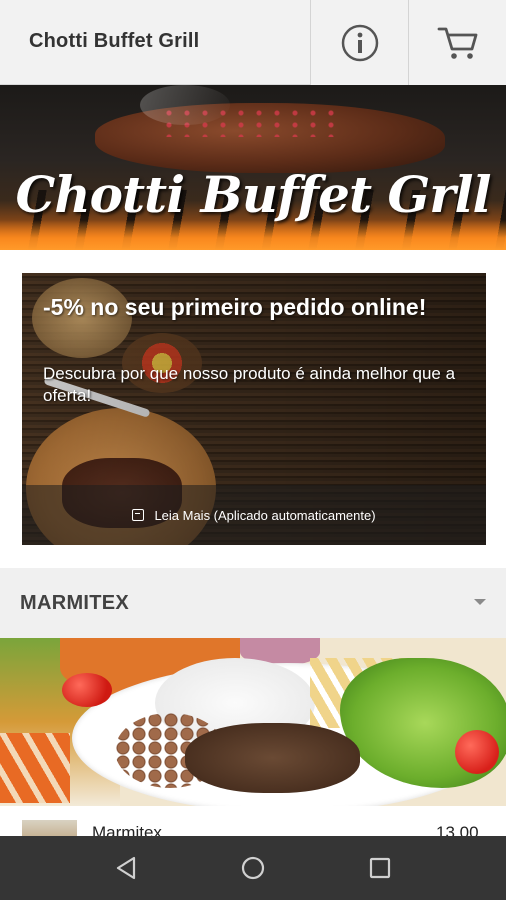 Image resolution: width=506 pixels, height=900 pixels. What do you see at coordinates (253, 194) in the screenshot?
I see `hero-logo-text: Chotti Buffet Grll` at bounding box center [253, 194].